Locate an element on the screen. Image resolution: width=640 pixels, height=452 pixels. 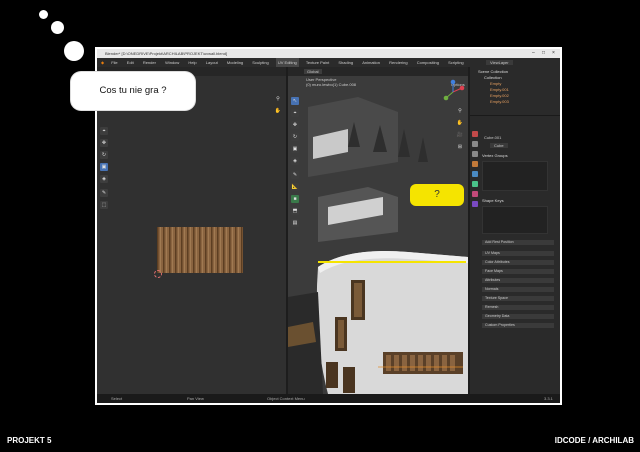
menu-edit: Edit is located at coordinates (130, 62).